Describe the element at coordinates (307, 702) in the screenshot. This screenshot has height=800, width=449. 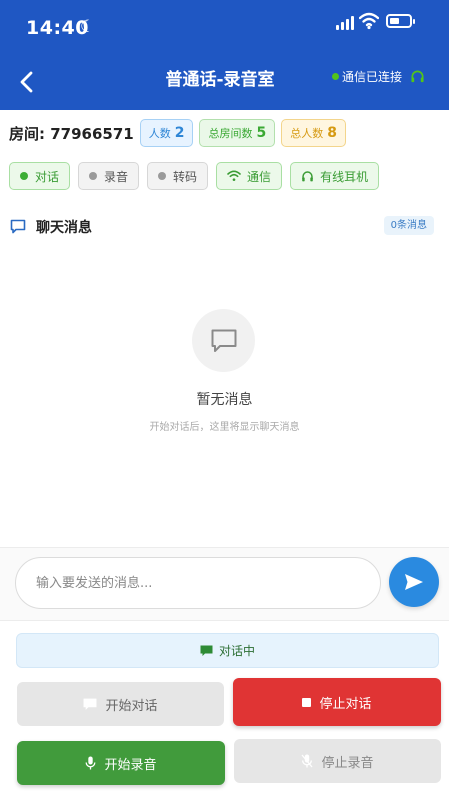
I see `stop-icon` at that location.